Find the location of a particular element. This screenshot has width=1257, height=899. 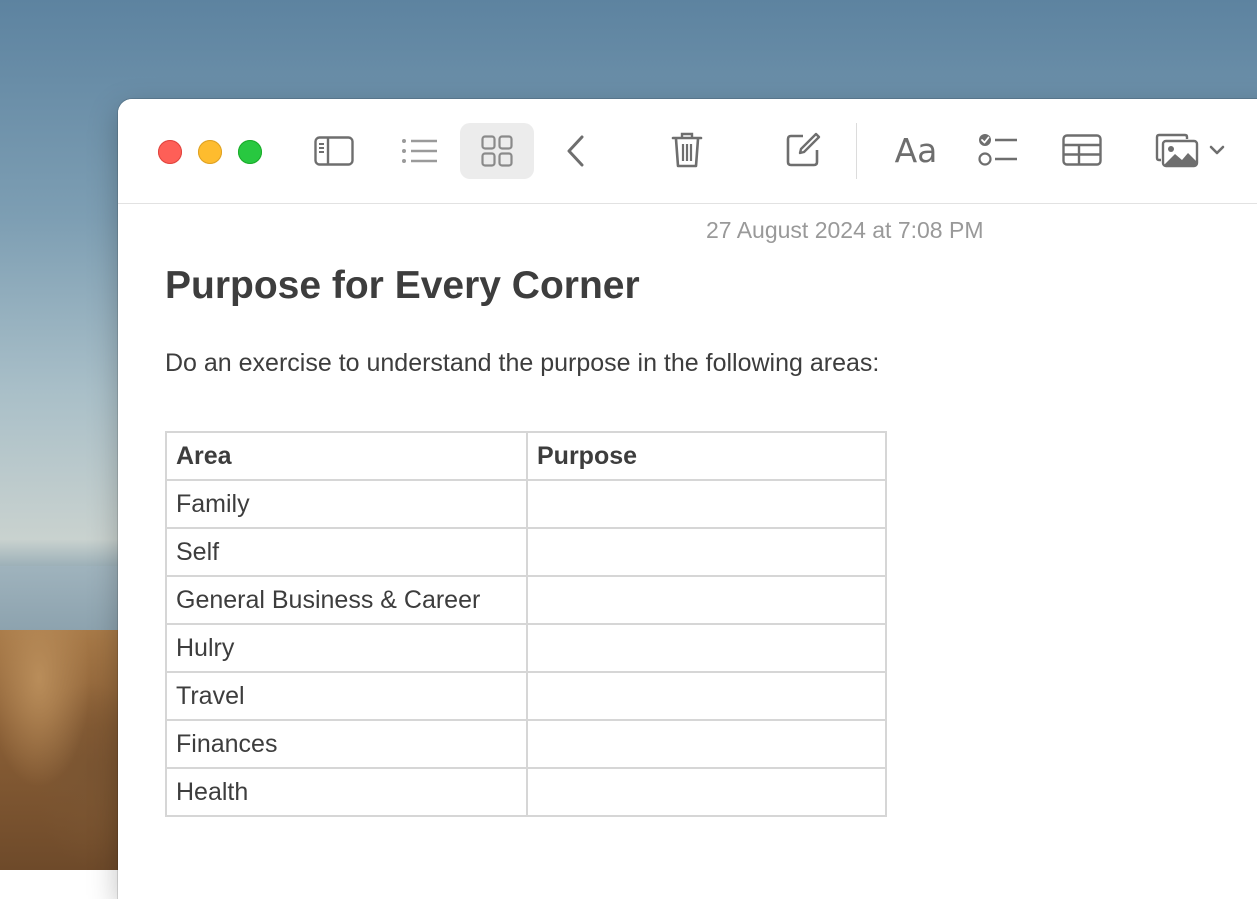

maximize-window-button is located at coordinates (250, 152).